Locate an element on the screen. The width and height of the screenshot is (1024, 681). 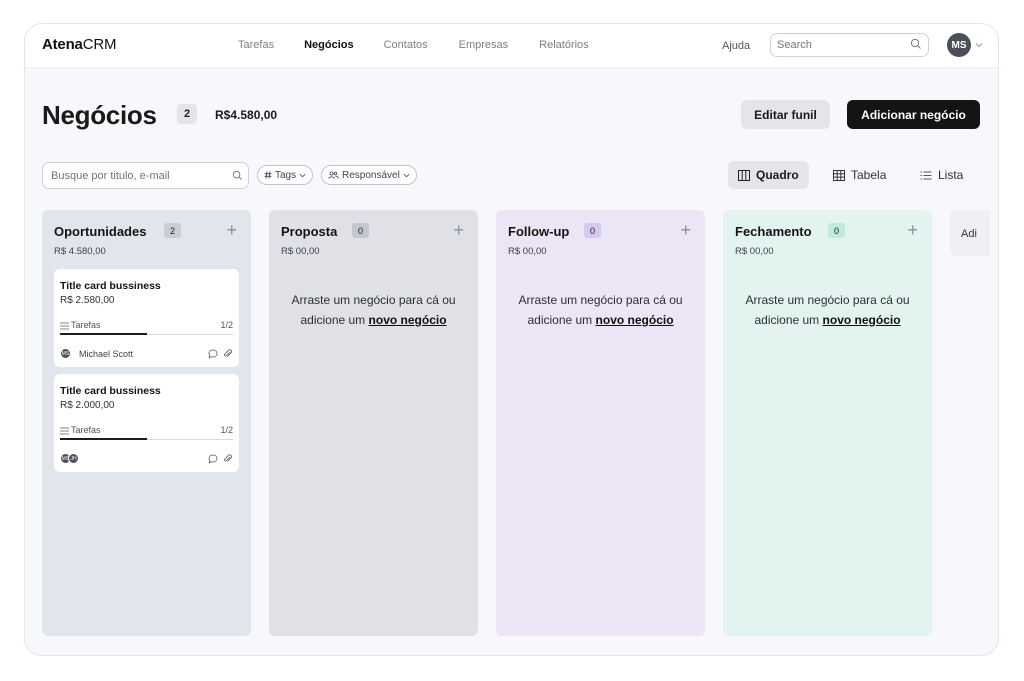
search-input is located at coordinates (849, 45).